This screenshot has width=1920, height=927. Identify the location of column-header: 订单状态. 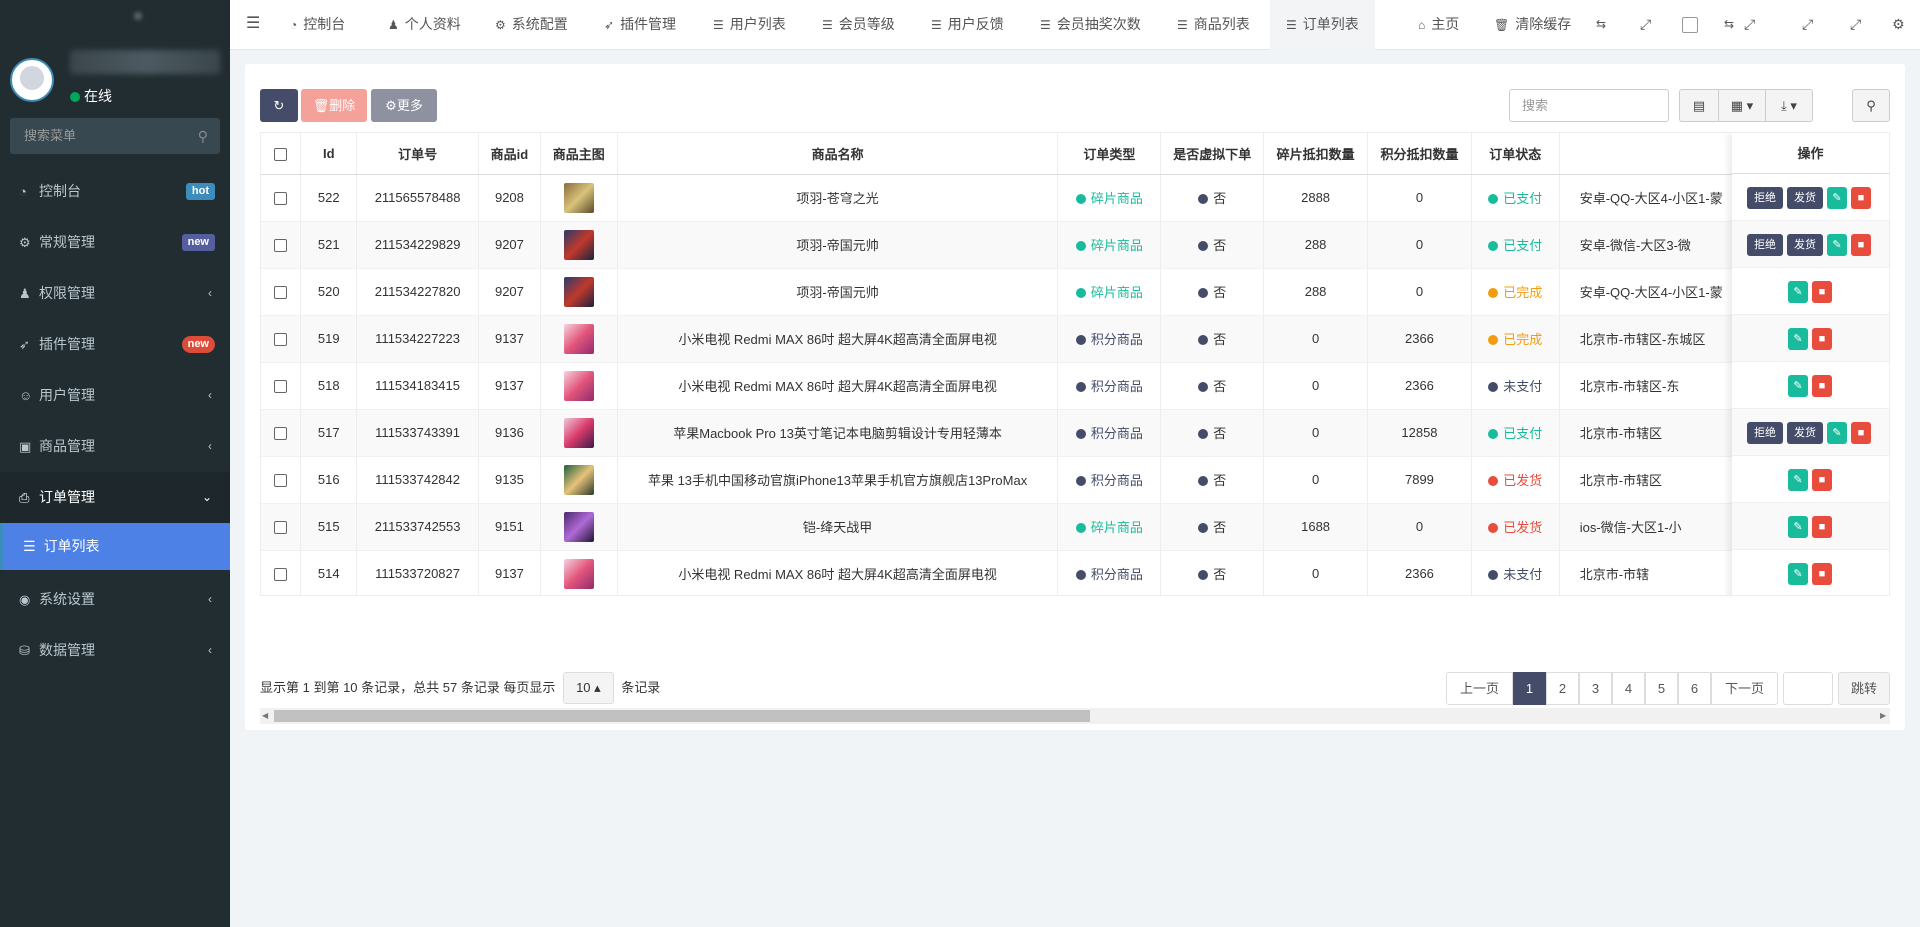
(1515, 154).